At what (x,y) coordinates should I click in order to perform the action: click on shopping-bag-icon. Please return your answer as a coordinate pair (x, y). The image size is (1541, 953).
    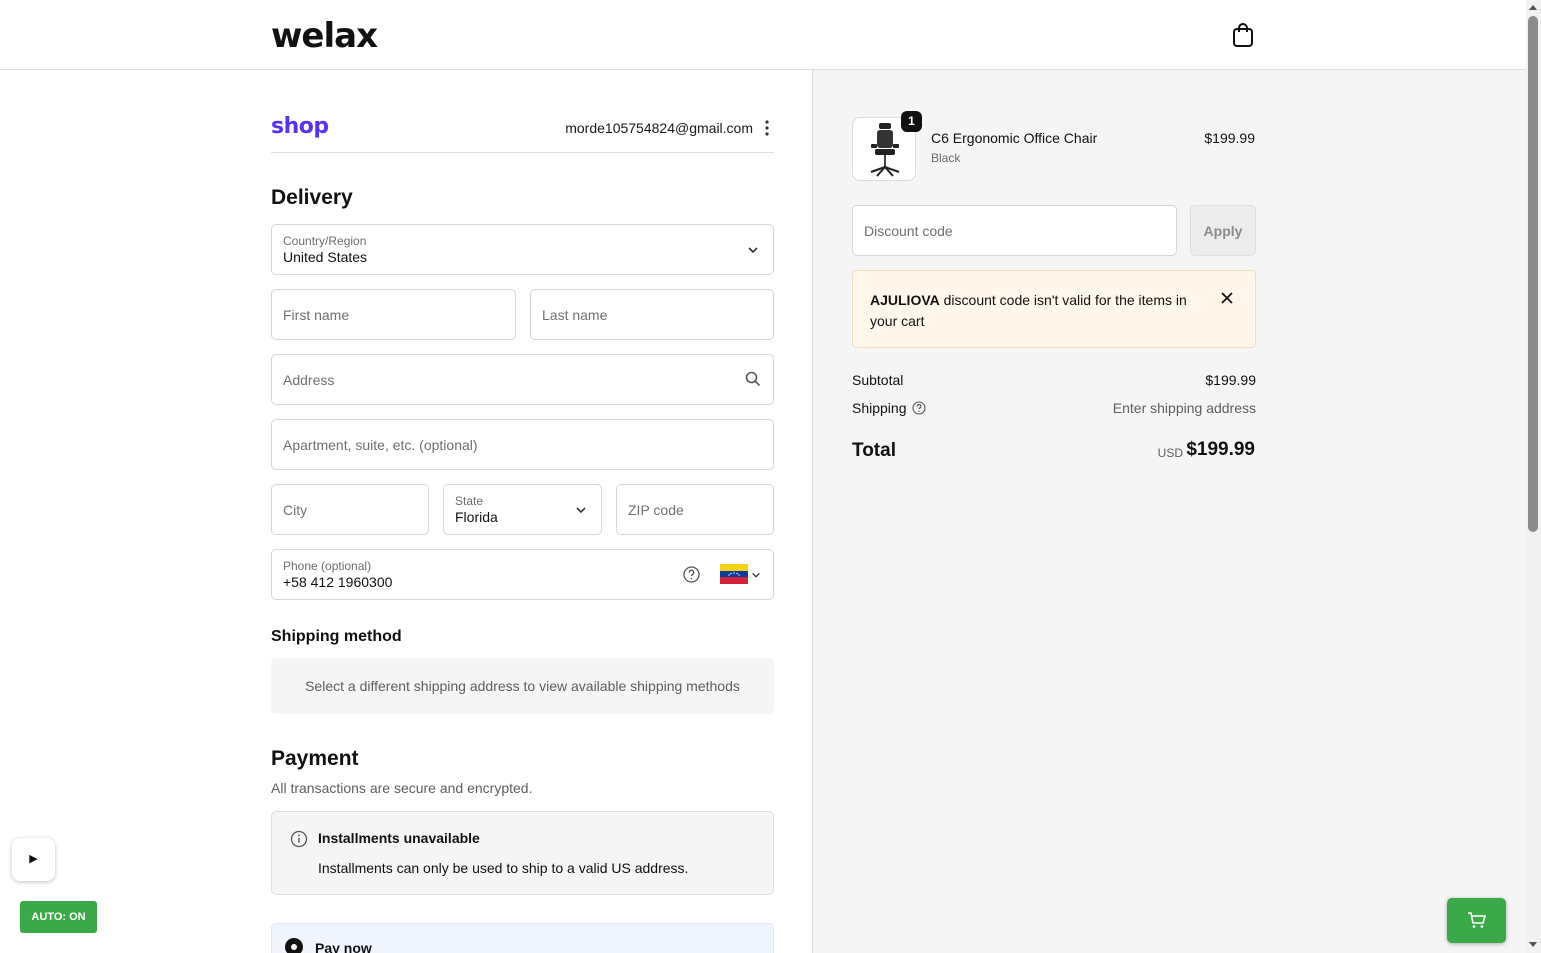
    Looking at the image, I should click on (1243, 35).